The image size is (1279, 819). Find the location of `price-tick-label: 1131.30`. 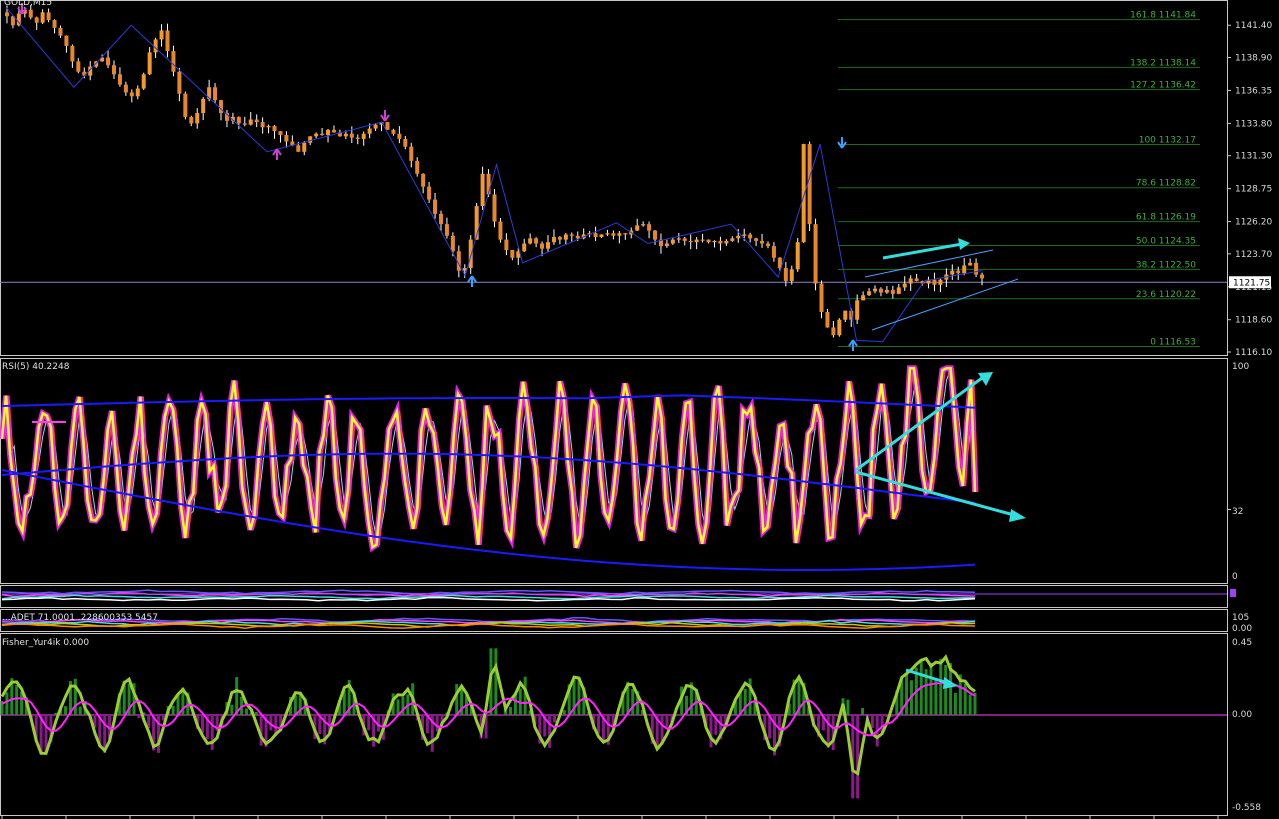

price-tick-label: 1131.30 is located at coordinates (1253, 157).